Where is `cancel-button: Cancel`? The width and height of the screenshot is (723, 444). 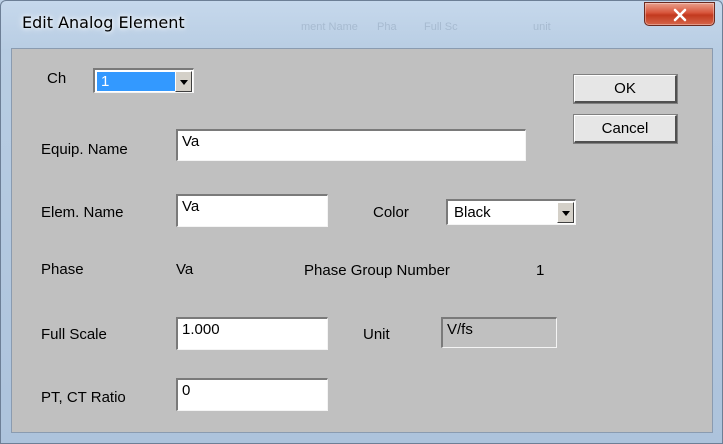
cancel-button: Cancel is located at coordinates (625, 129).